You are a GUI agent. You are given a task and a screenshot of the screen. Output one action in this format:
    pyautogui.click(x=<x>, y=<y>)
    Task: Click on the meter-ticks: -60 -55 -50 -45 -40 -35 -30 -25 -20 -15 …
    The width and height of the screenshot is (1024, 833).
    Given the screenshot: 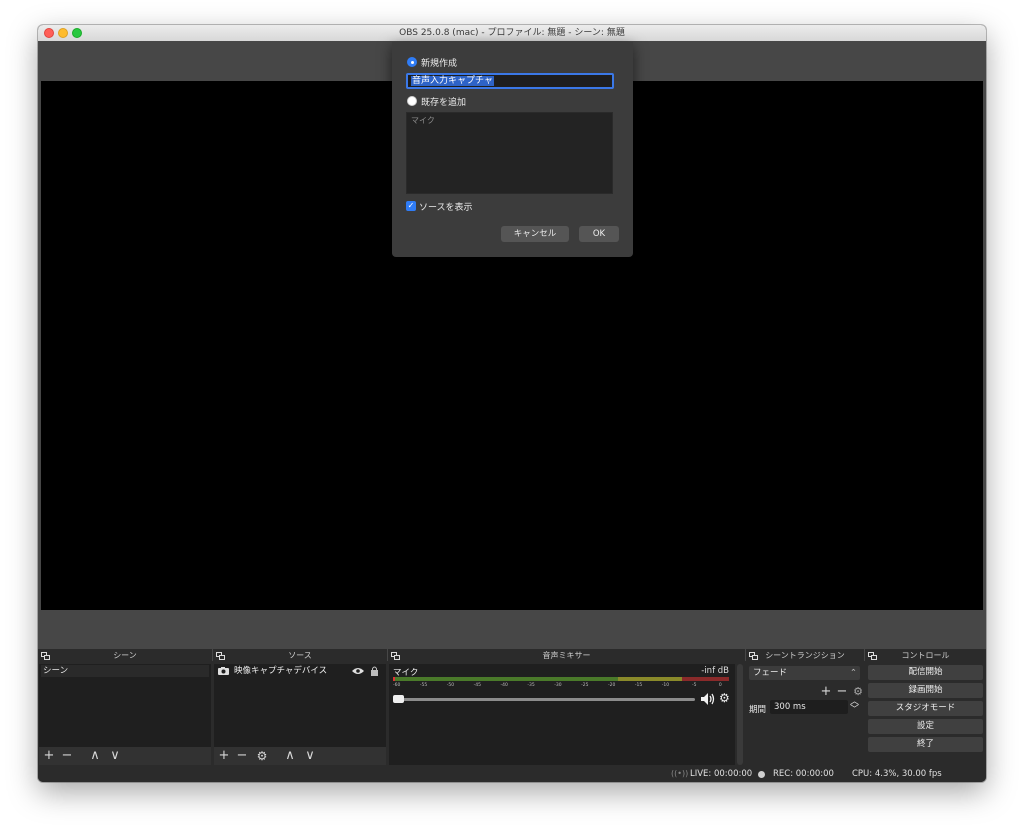 What is the action you would take?
    pyautogui.click(x=561, y=687)
    